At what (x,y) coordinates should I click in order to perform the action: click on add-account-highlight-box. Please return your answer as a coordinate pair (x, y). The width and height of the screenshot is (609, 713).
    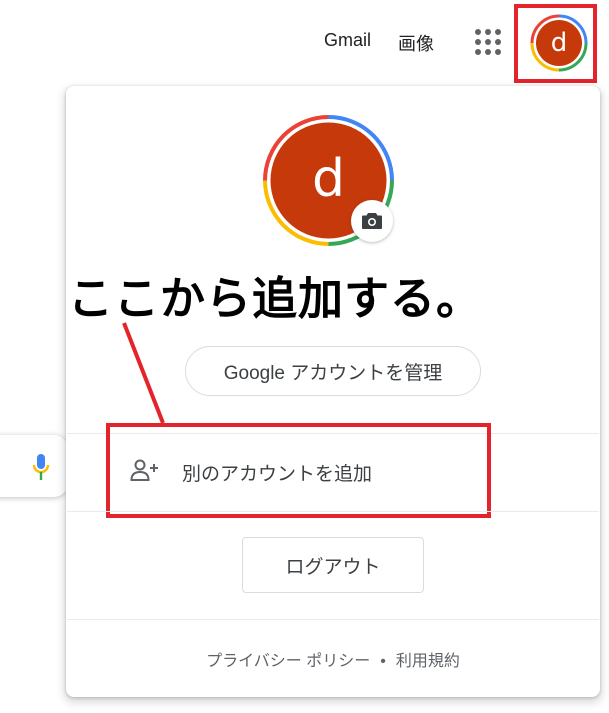
    Looking at the image, I should click on (298, 470).